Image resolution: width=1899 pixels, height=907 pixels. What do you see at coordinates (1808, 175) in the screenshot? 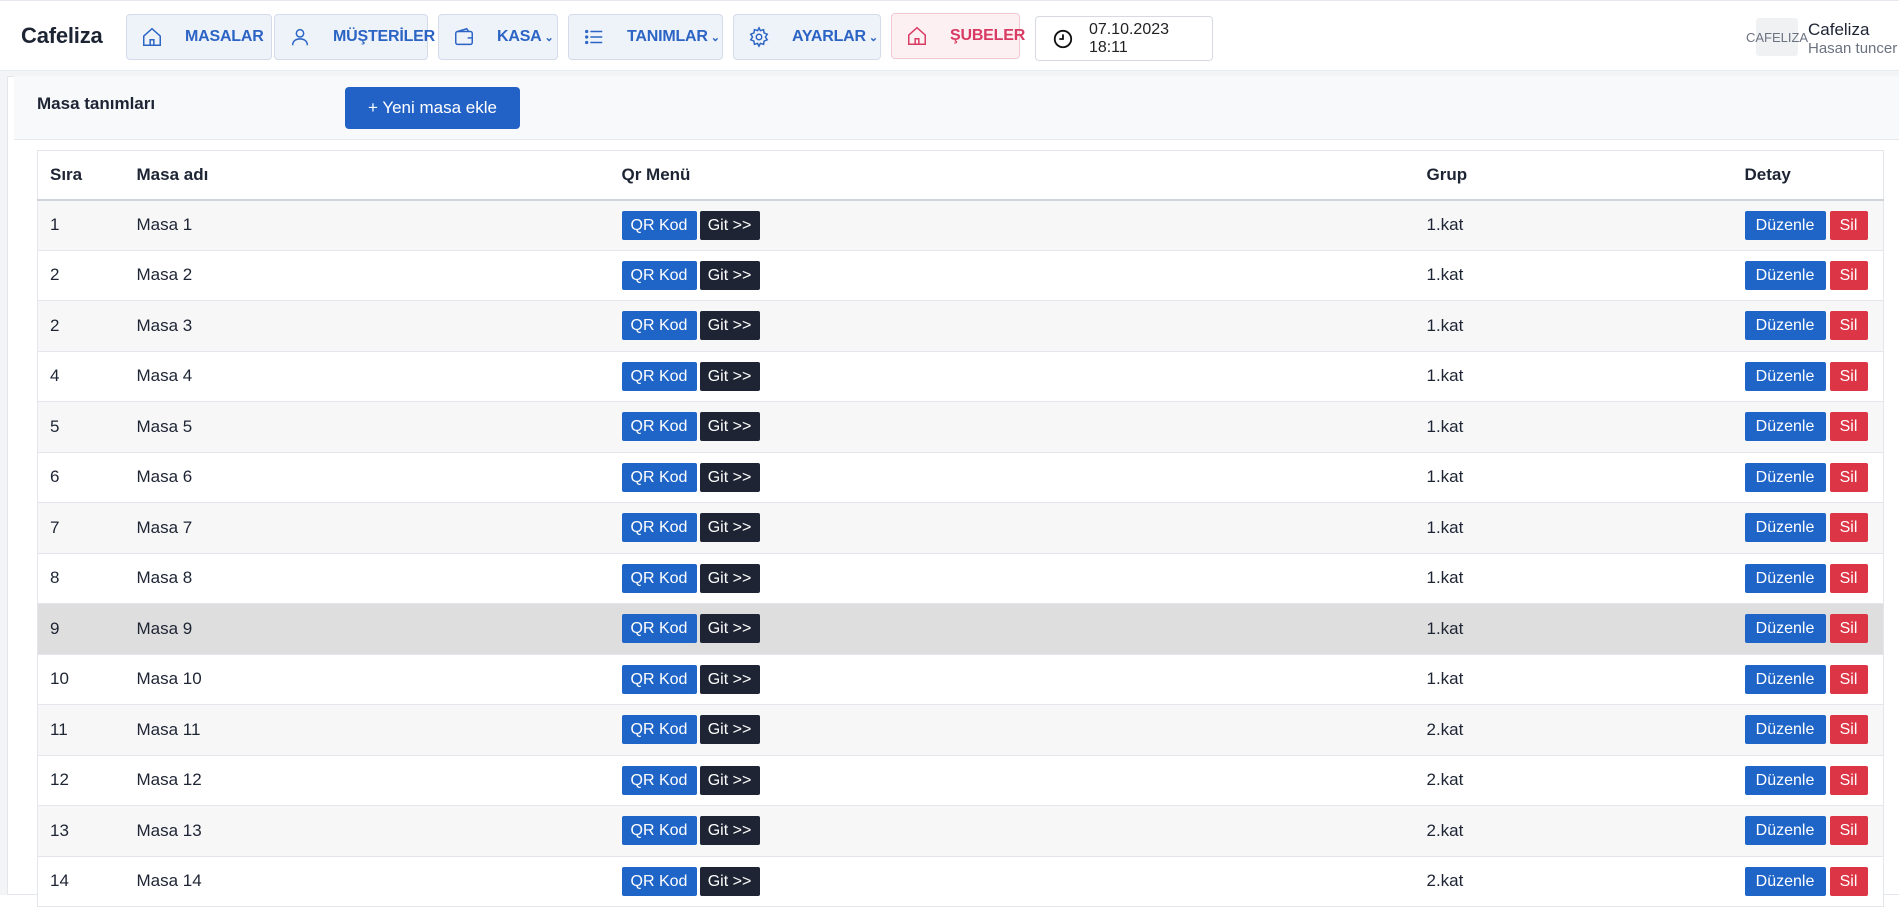
I see `column-header-detay: Detay` at bounding box center [1808, 175].